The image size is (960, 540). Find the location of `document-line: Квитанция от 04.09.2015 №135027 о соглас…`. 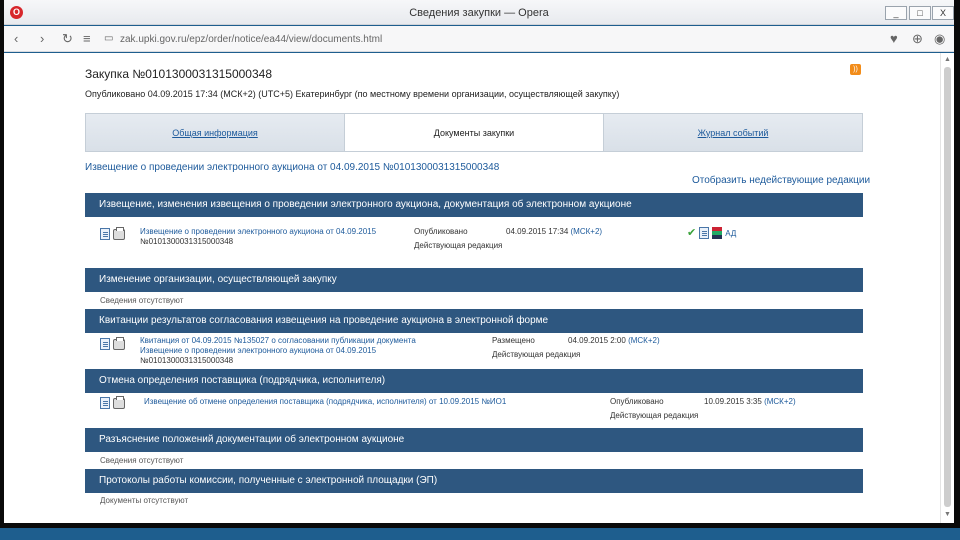

document-line: Квитанция от 04.09.2015 №135027 о соглас… is located at coordinates (278, 341).